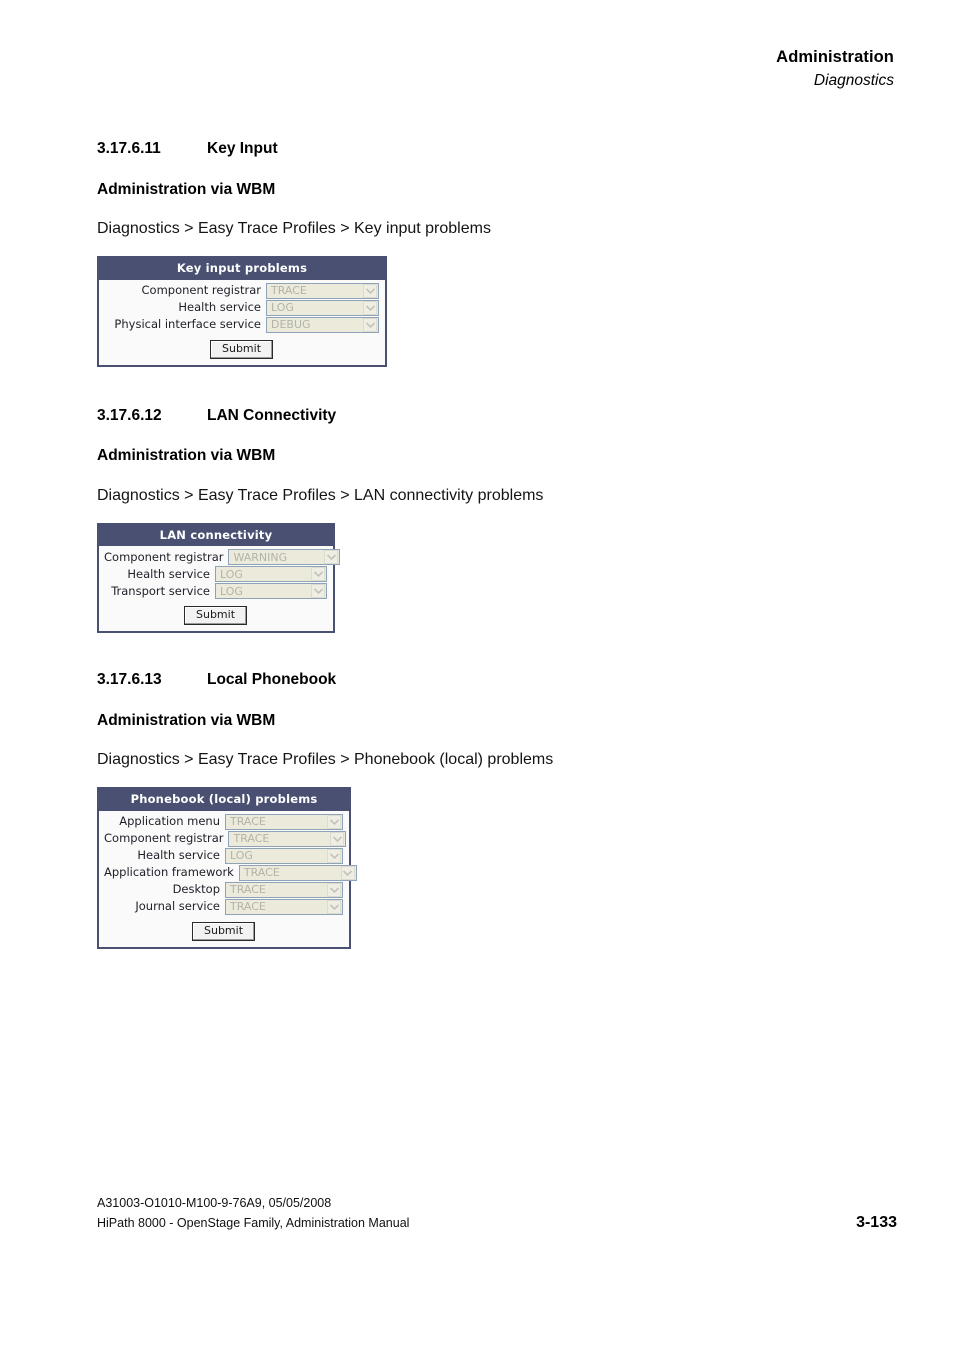 The width and height of the screenshot is (954, 1351). What do you see at coordinates (129, 680) in the screenshot?
I see `section-number: 3.17.6.13` at bounding box center [129, 680].